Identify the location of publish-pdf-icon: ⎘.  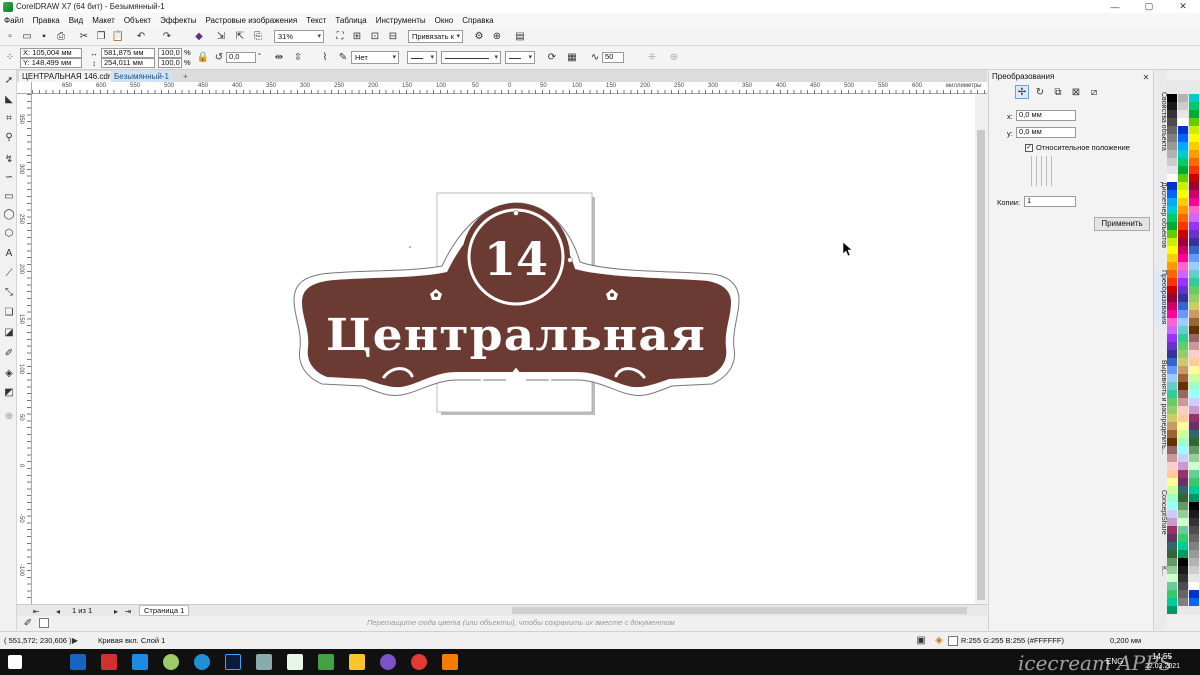
(258, 36).